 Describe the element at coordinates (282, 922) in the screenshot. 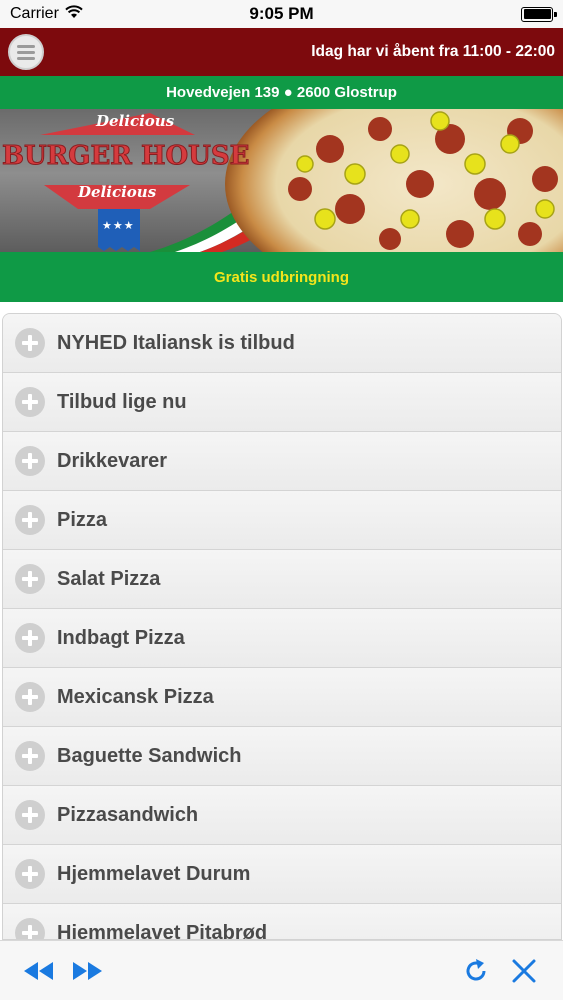

I see `list-item: Hjemmelavet Pitabrød` at that location.